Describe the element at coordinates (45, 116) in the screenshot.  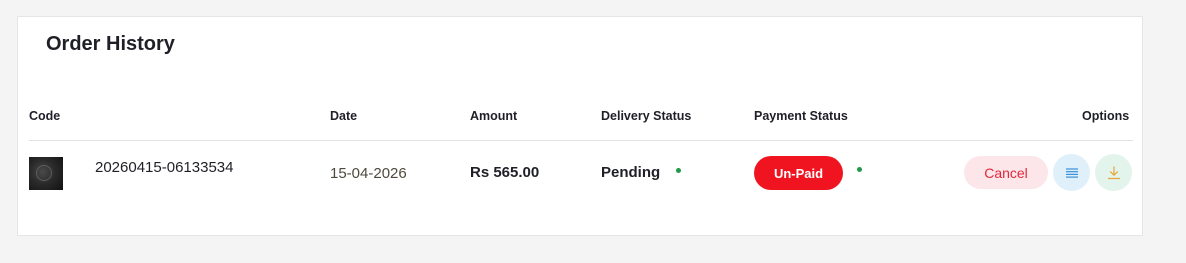
I see `column-header-code: Code` at that location.